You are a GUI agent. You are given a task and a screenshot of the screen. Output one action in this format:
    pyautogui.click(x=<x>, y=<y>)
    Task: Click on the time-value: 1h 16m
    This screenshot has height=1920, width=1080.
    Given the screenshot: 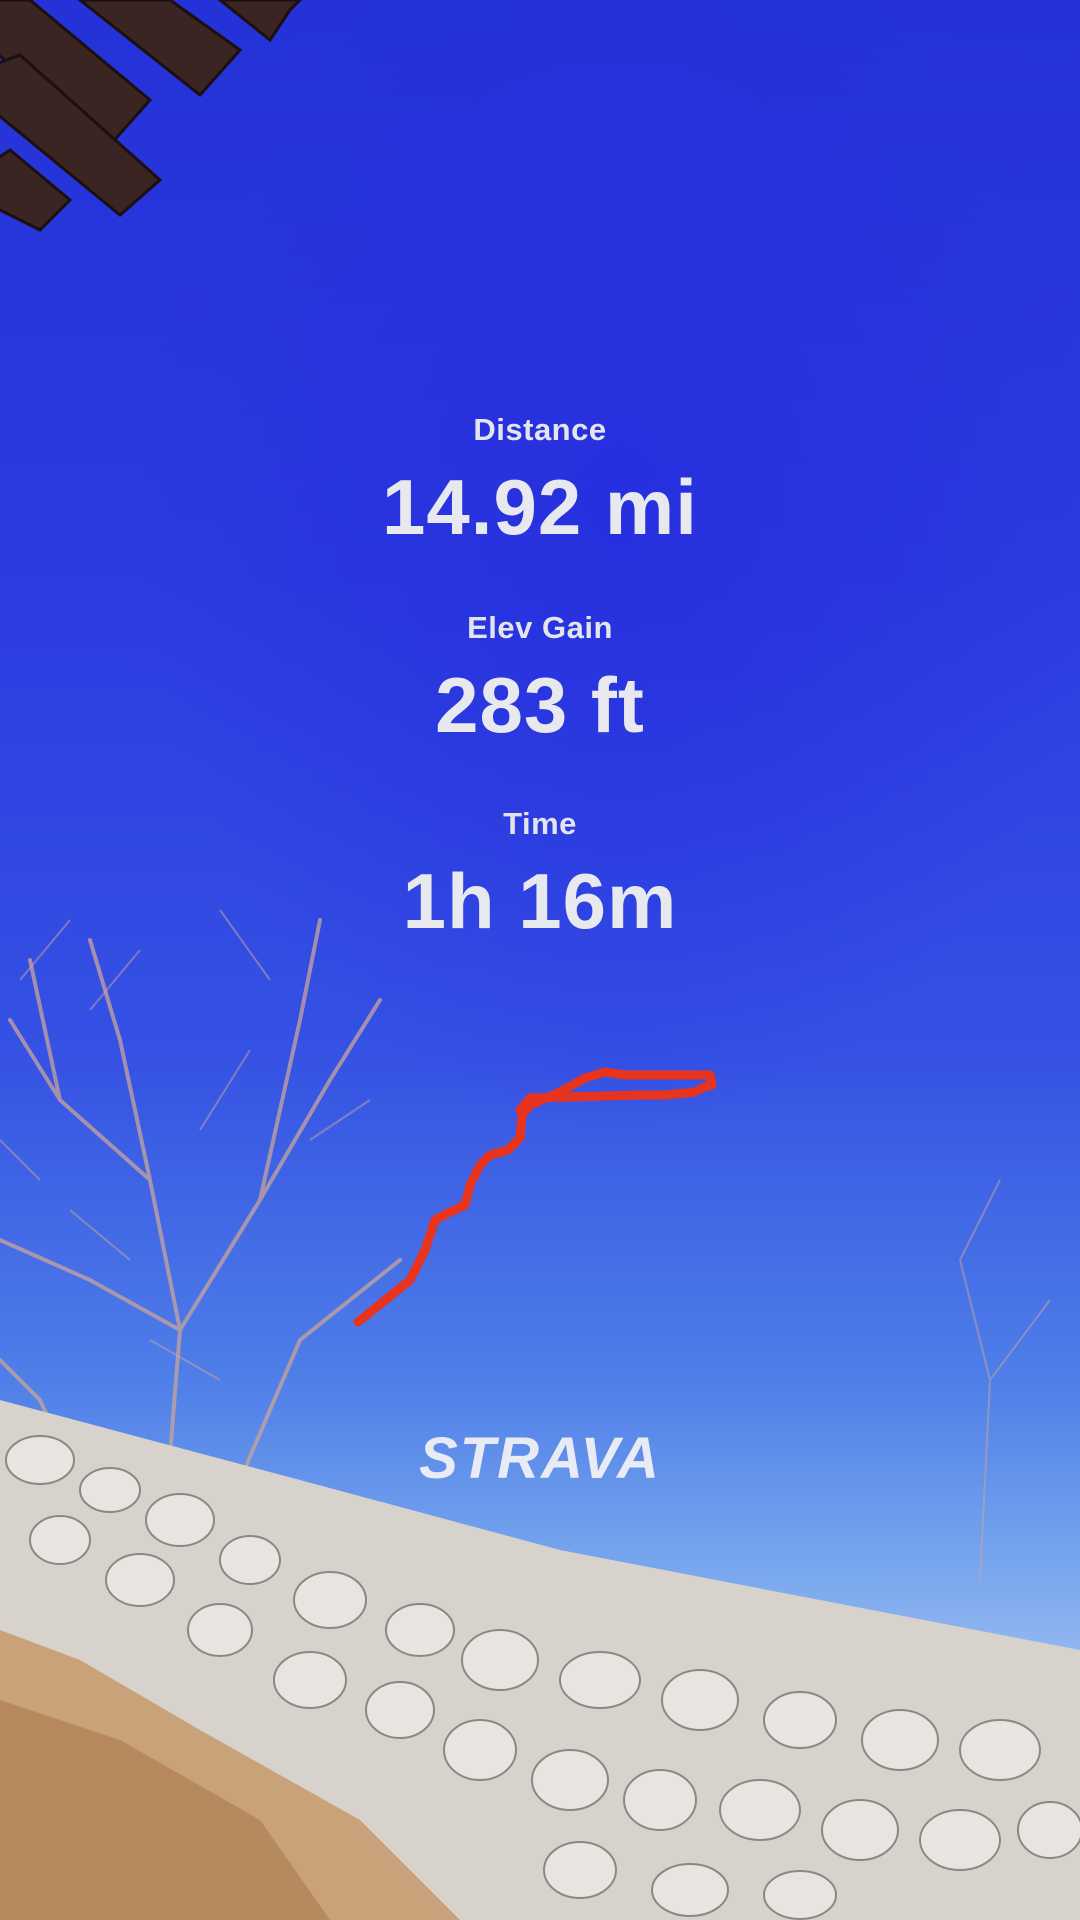 What is the action you would take?
    pyautogui.click(x=540, y=901)
    